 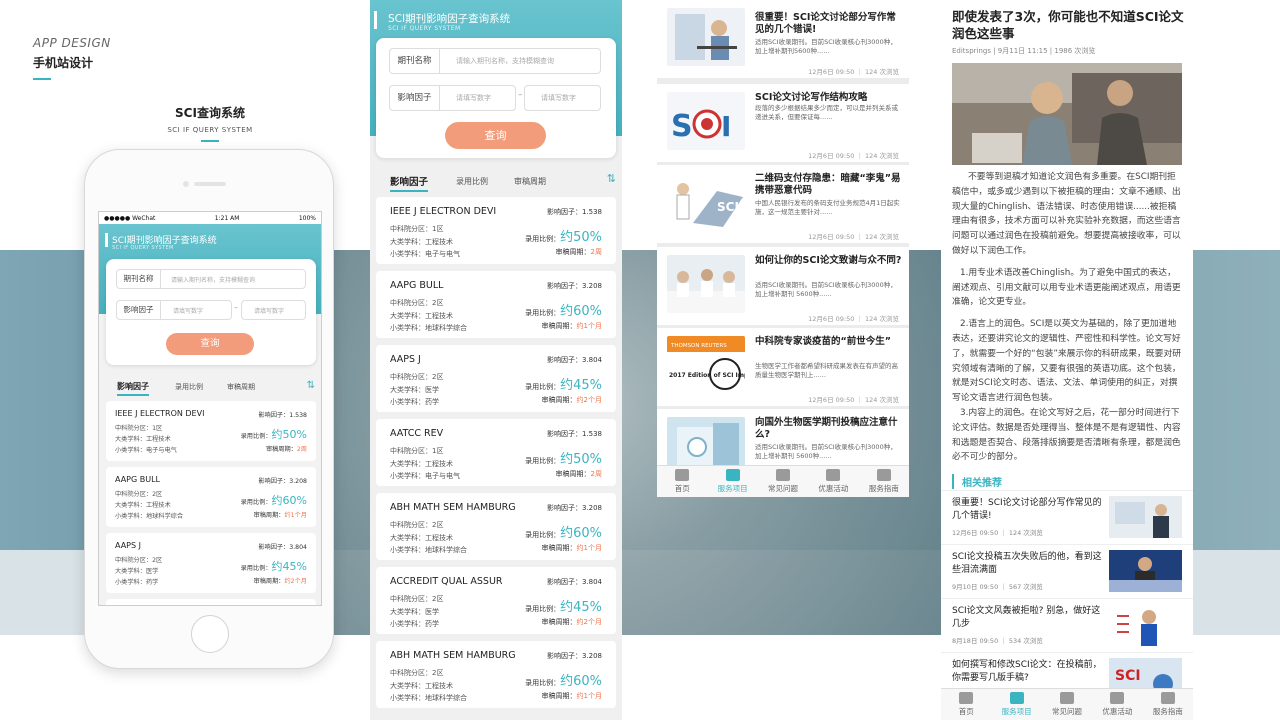 I want to click on p2-tab-review-cycle: 审稿周期, so click(x=530, y=181).